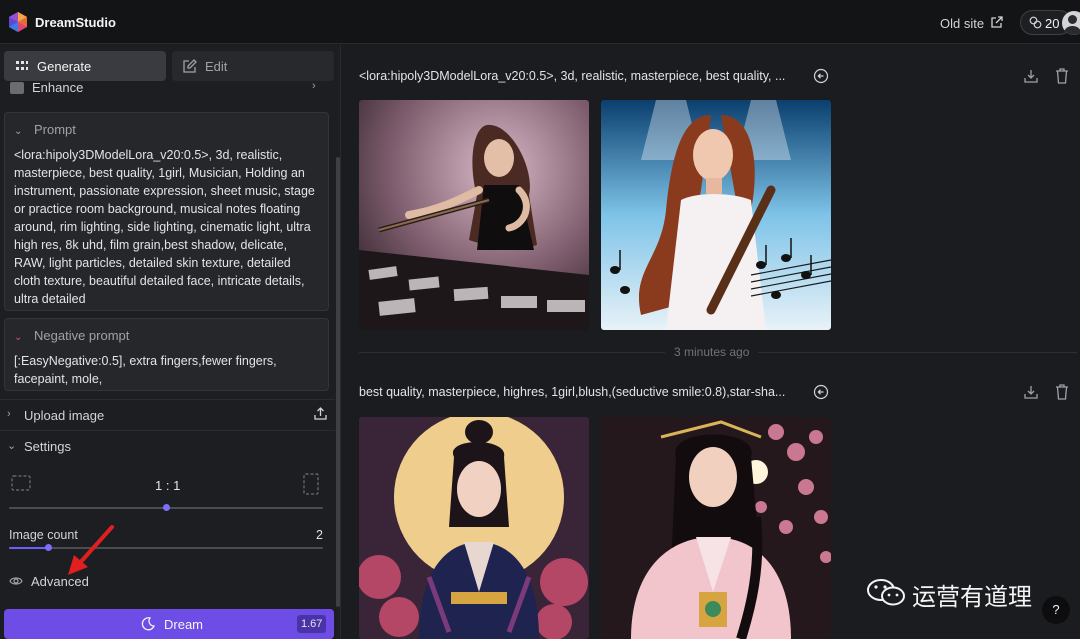 The image size is (1080, 639). I want to click on app-name: DreamStudio, so click(75, 22).